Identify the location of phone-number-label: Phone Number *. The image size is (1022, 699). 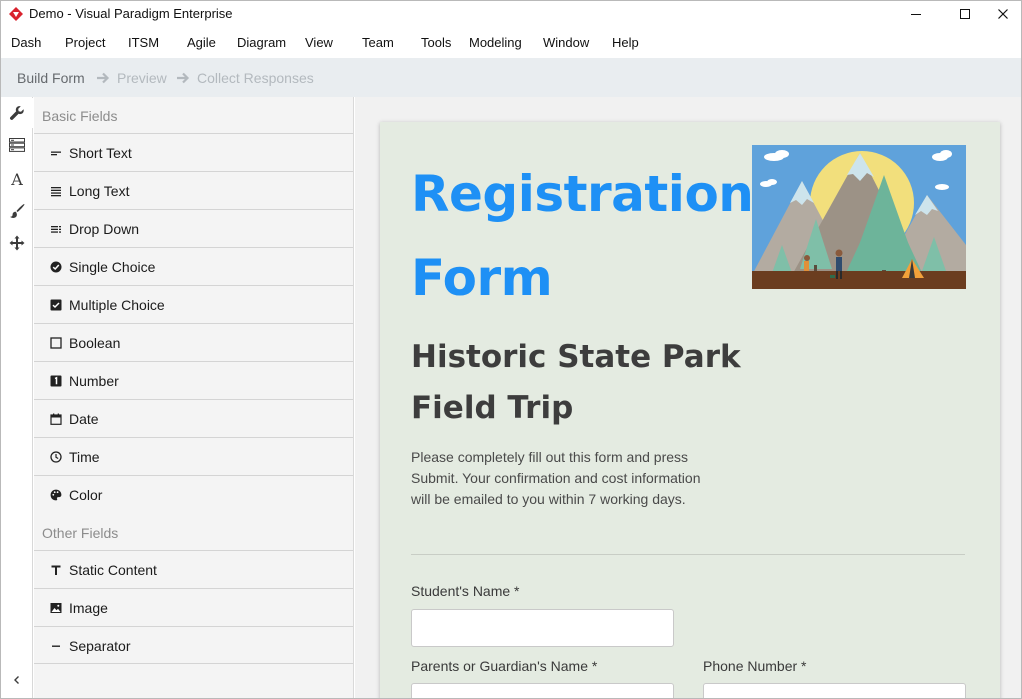
(755, 666).